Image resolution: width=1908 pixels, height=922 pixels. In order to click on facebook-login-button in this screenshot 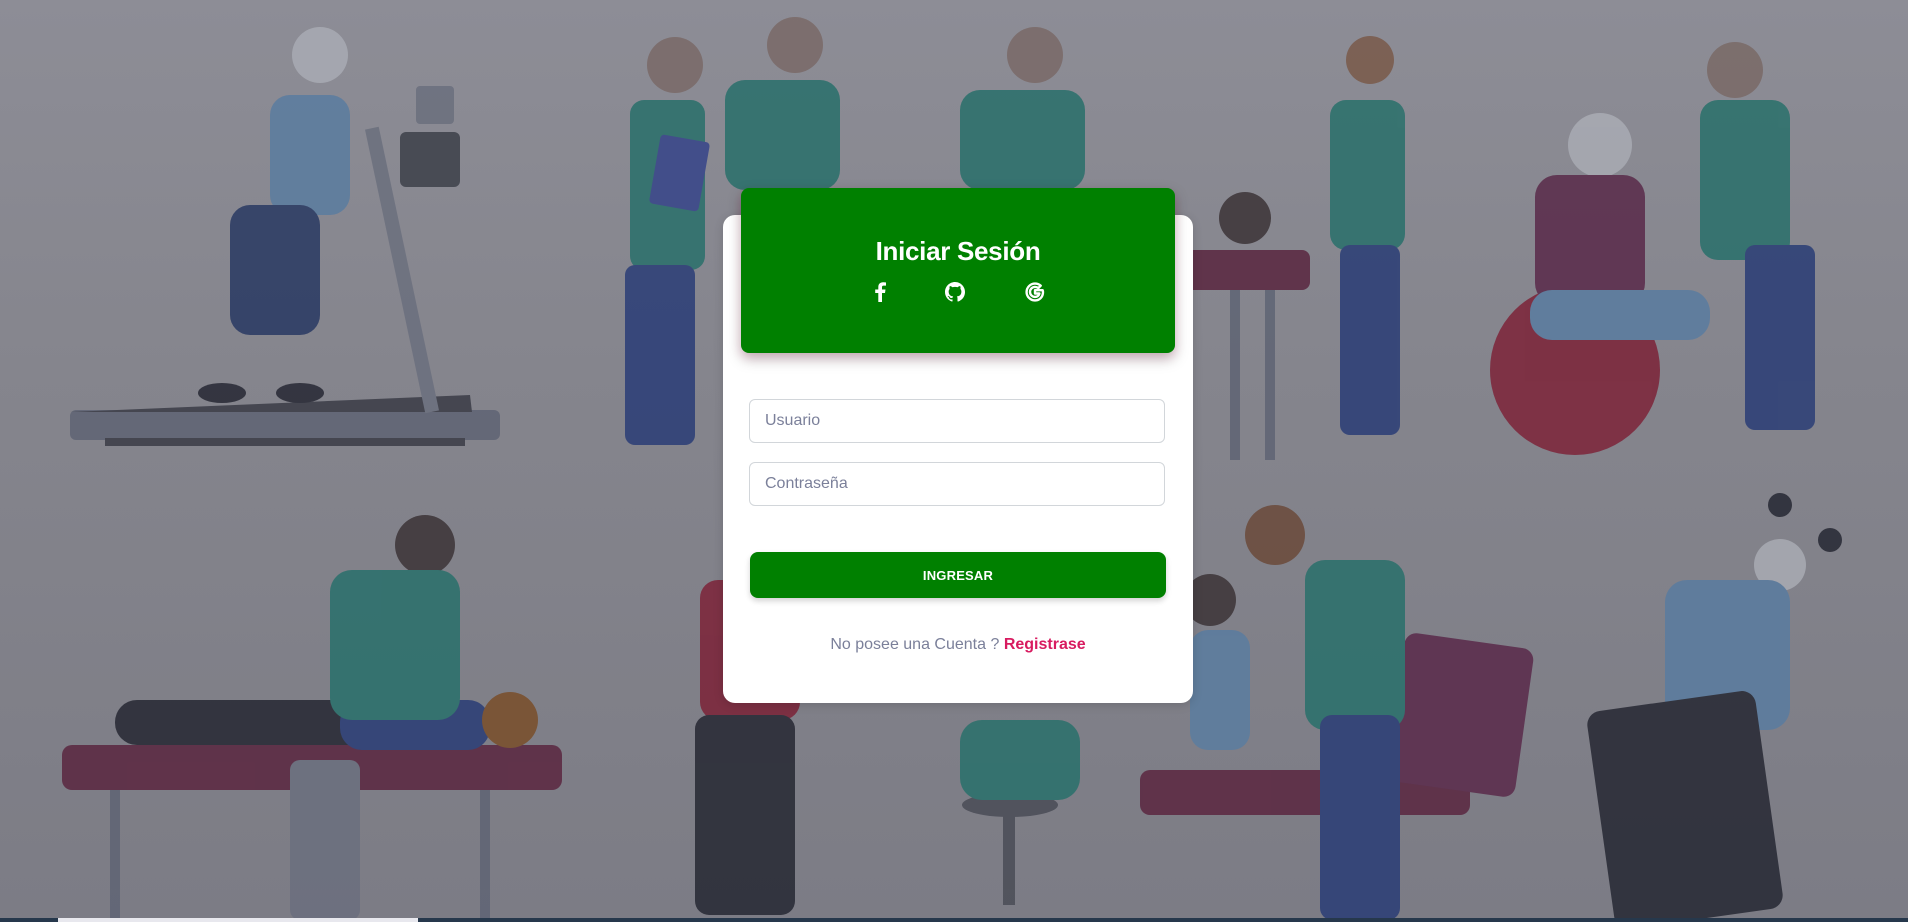, I will do `click(880, 292)`.